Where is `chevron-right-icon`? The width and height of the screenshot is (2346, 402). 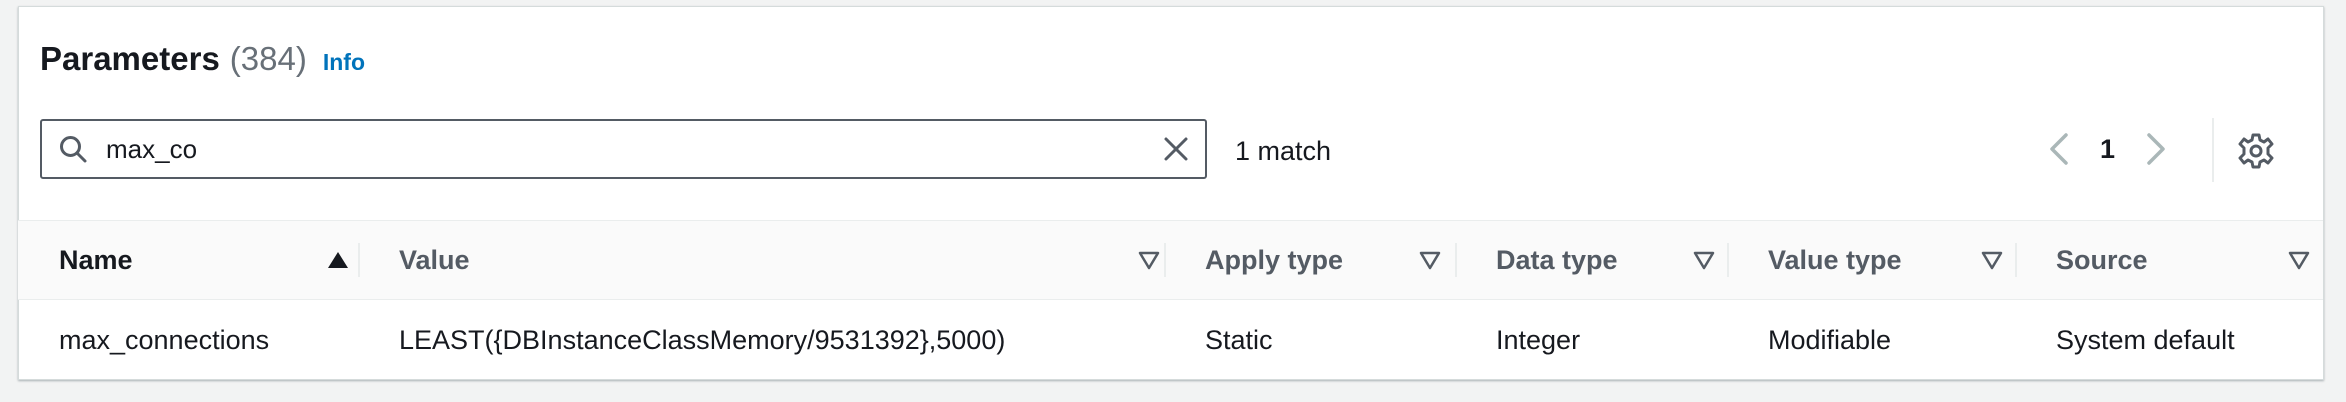 chevron-right-icon is located at coordinates (2156, 149).